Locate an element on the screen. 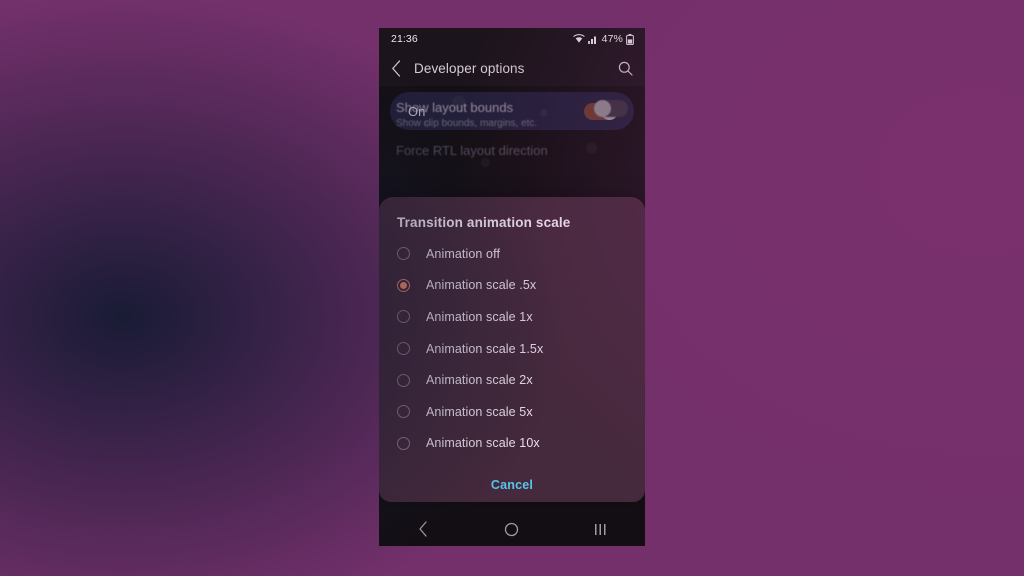 This screenshot has width=1024, height=576. status-bar: 21:36 47% is located at coordinates (512, 39).